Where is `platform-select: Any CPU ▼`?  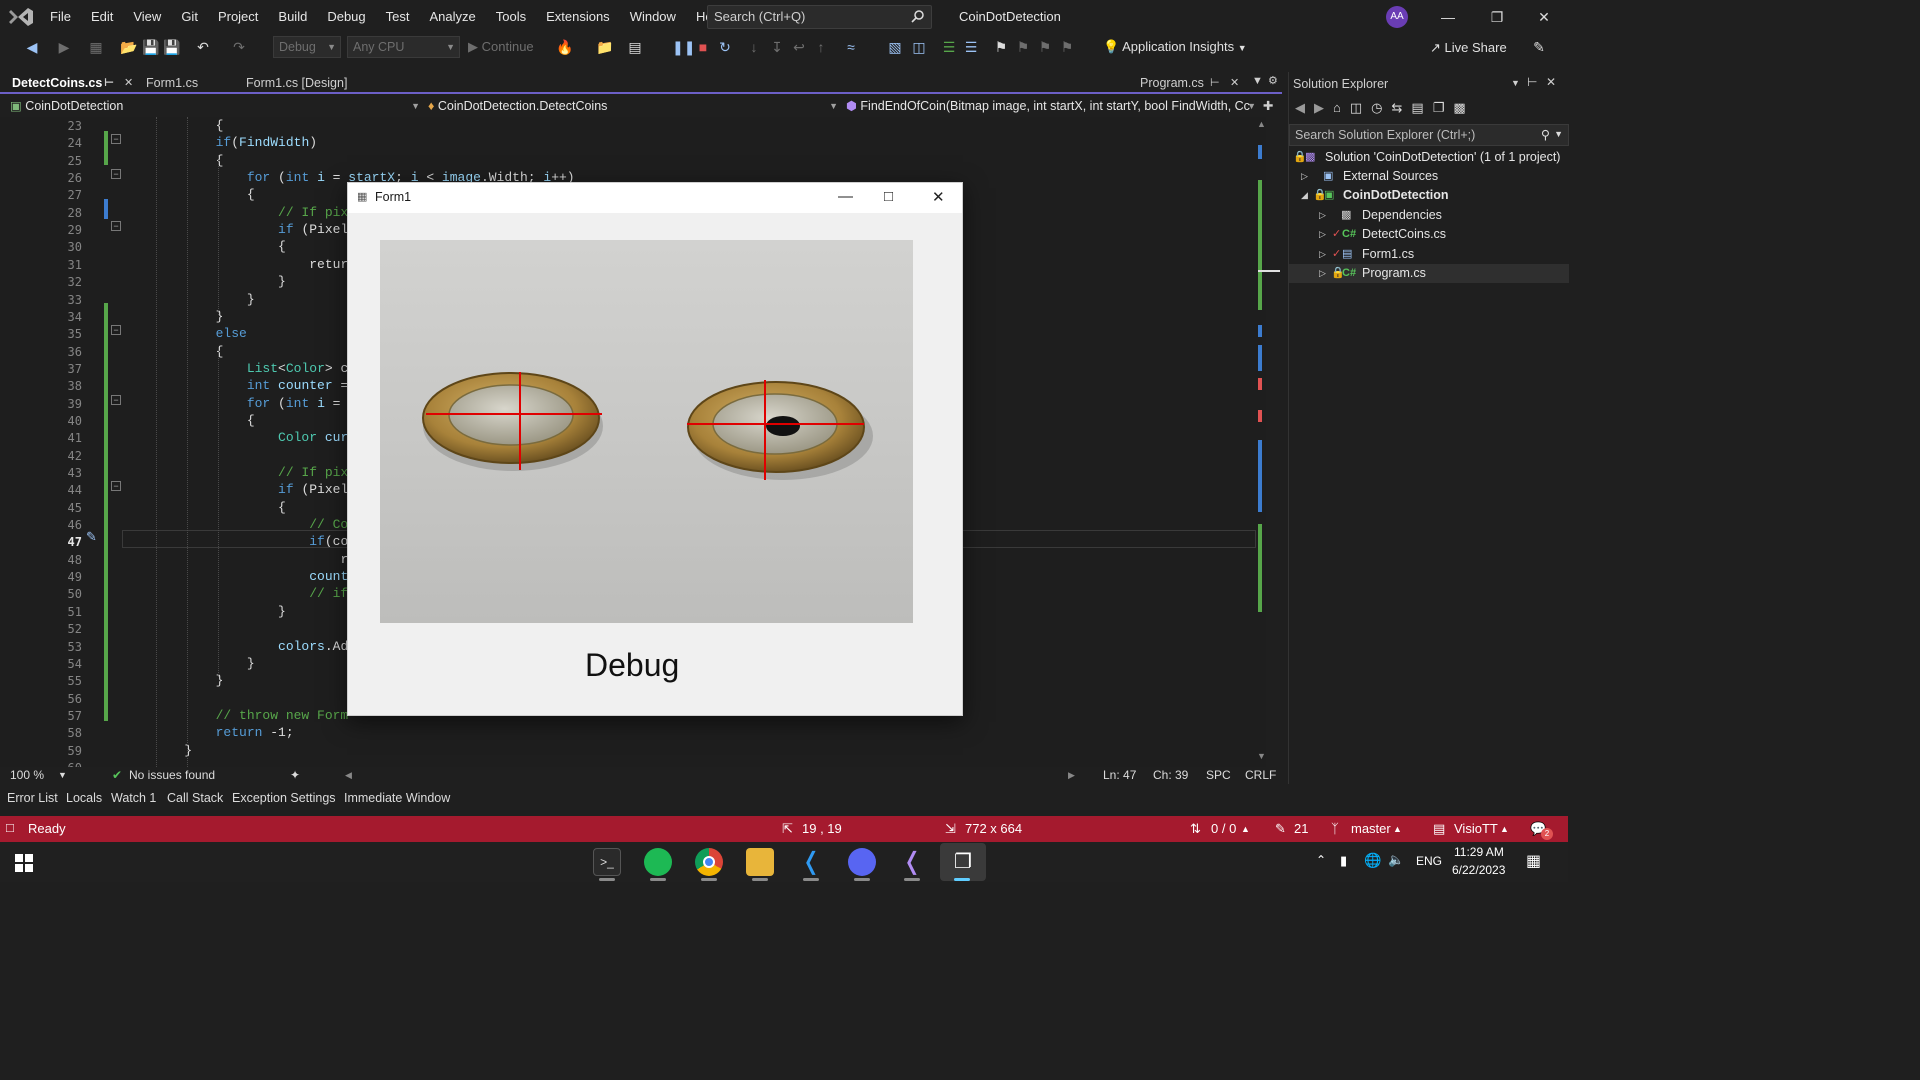 platform-select: Any CPU ▼ is located at coordinates (403, 47).